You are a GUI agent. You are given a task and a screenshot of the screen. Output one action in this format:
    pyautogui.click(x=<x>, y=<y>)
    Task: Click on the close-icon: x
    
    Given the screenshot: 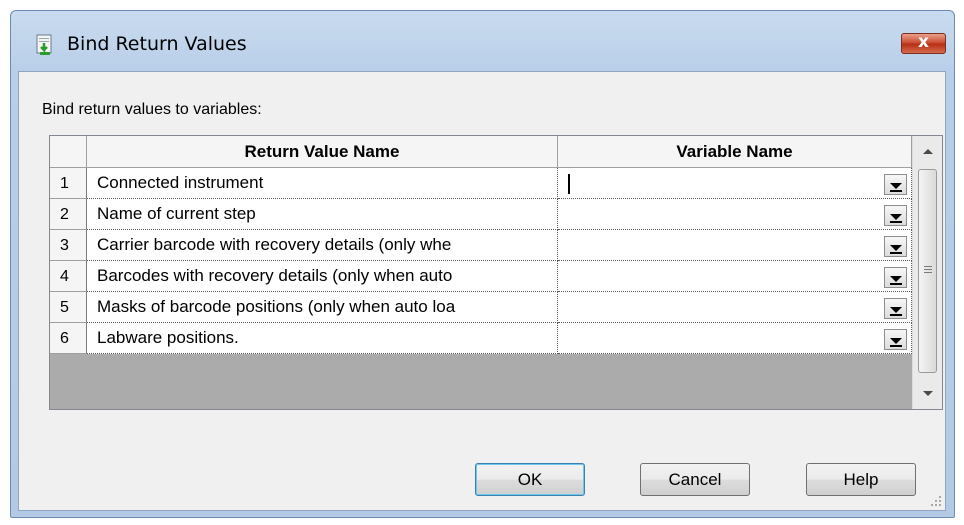 What is the action you would take?
    pyautogui.click(x=923, y=42)
    